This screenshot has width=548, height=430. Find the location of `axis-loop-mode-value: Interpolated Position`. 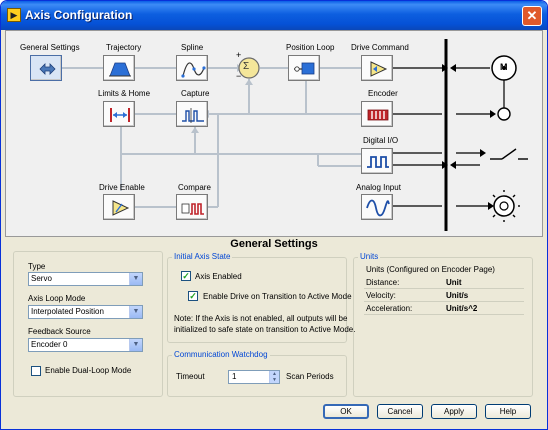

axis-loop-mode-value: Interpolated Position is located at coordinates (67, 311).